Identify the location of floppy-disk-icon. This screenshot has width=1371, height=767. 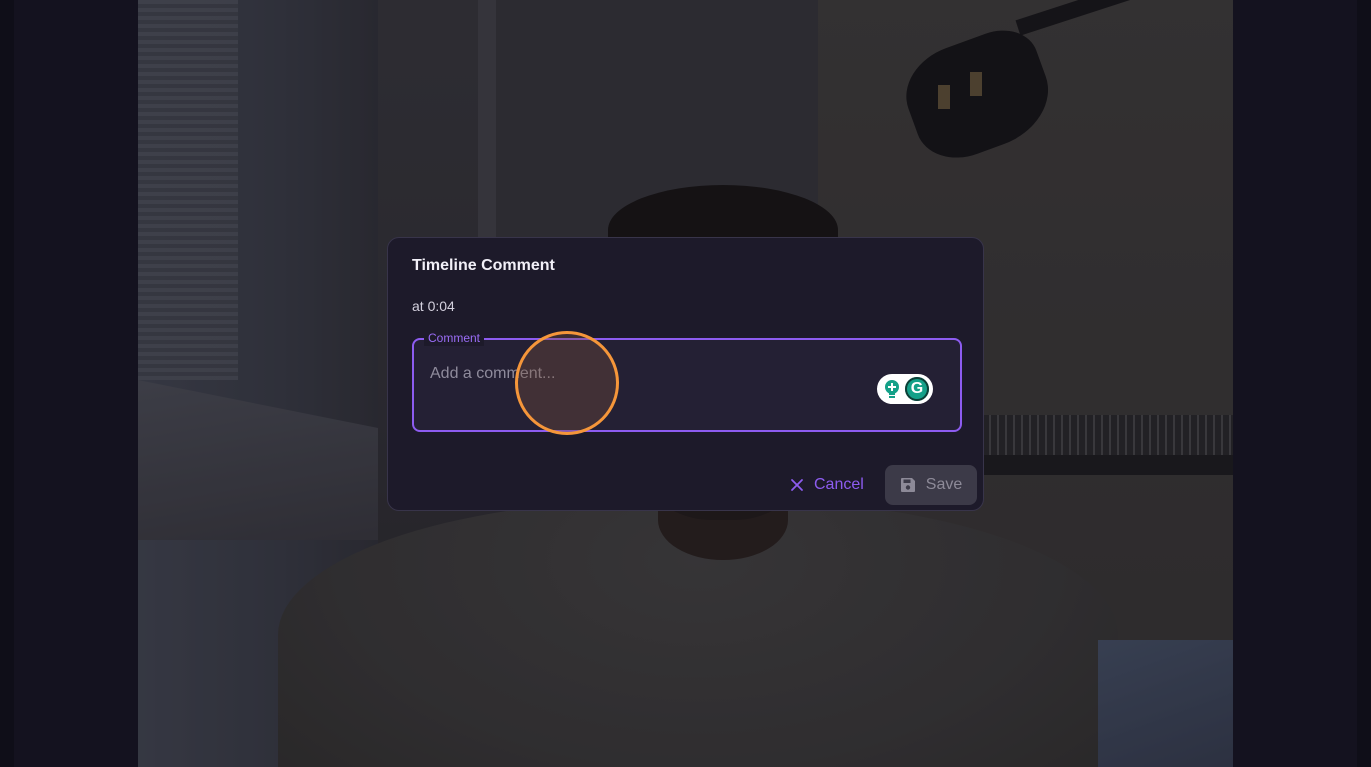
(907, 485).